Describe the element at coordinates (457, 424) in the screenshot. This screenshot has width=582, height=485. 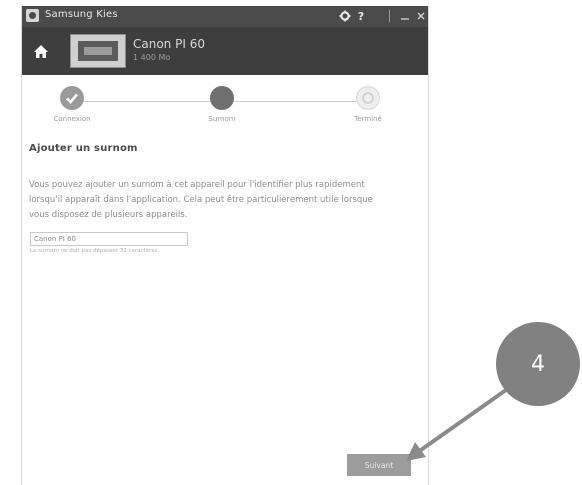
I see `callout-arrow` at that location.